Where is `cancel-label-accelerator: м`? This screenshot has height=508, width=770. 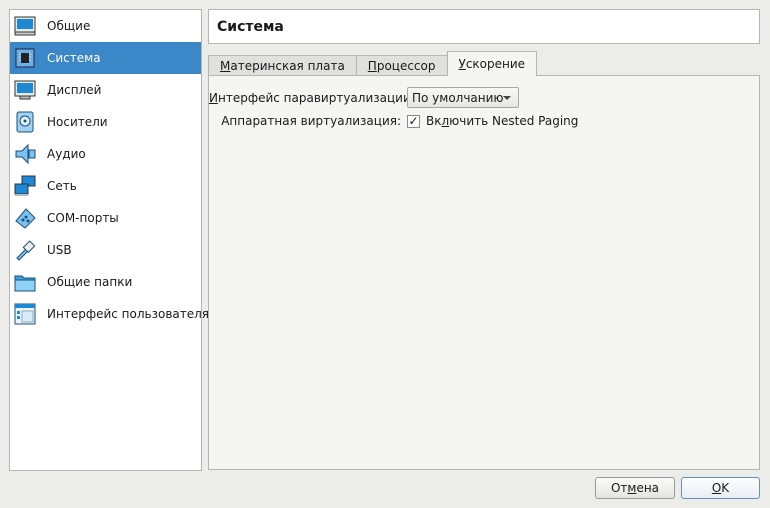 cancel-label-accelerator: м is located at coordinates (632, 488).